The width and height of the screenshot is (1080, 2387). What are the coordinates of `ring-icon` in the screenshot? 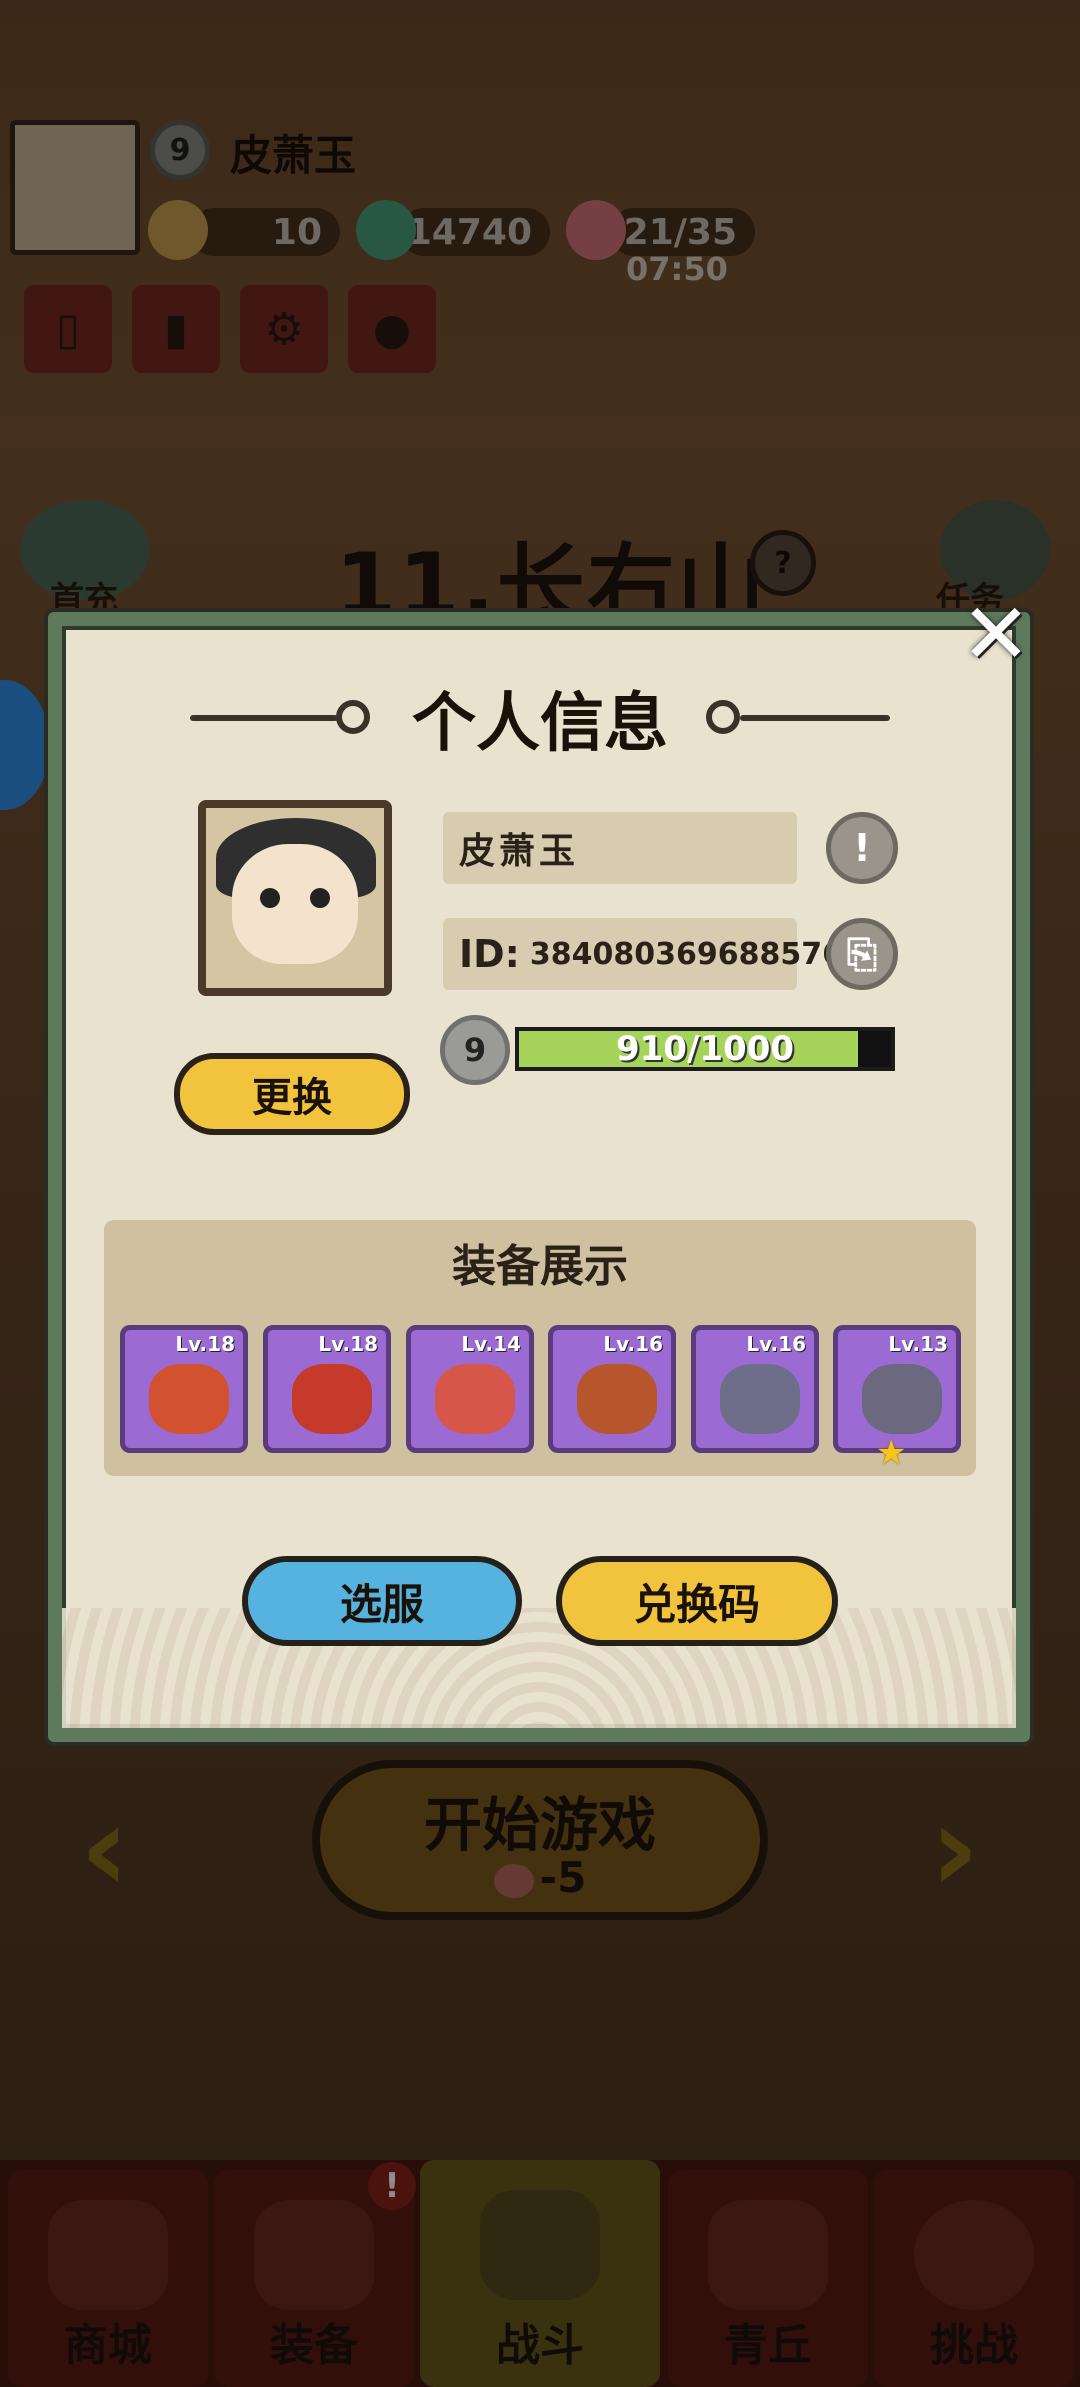 It's located at (902, 1399).